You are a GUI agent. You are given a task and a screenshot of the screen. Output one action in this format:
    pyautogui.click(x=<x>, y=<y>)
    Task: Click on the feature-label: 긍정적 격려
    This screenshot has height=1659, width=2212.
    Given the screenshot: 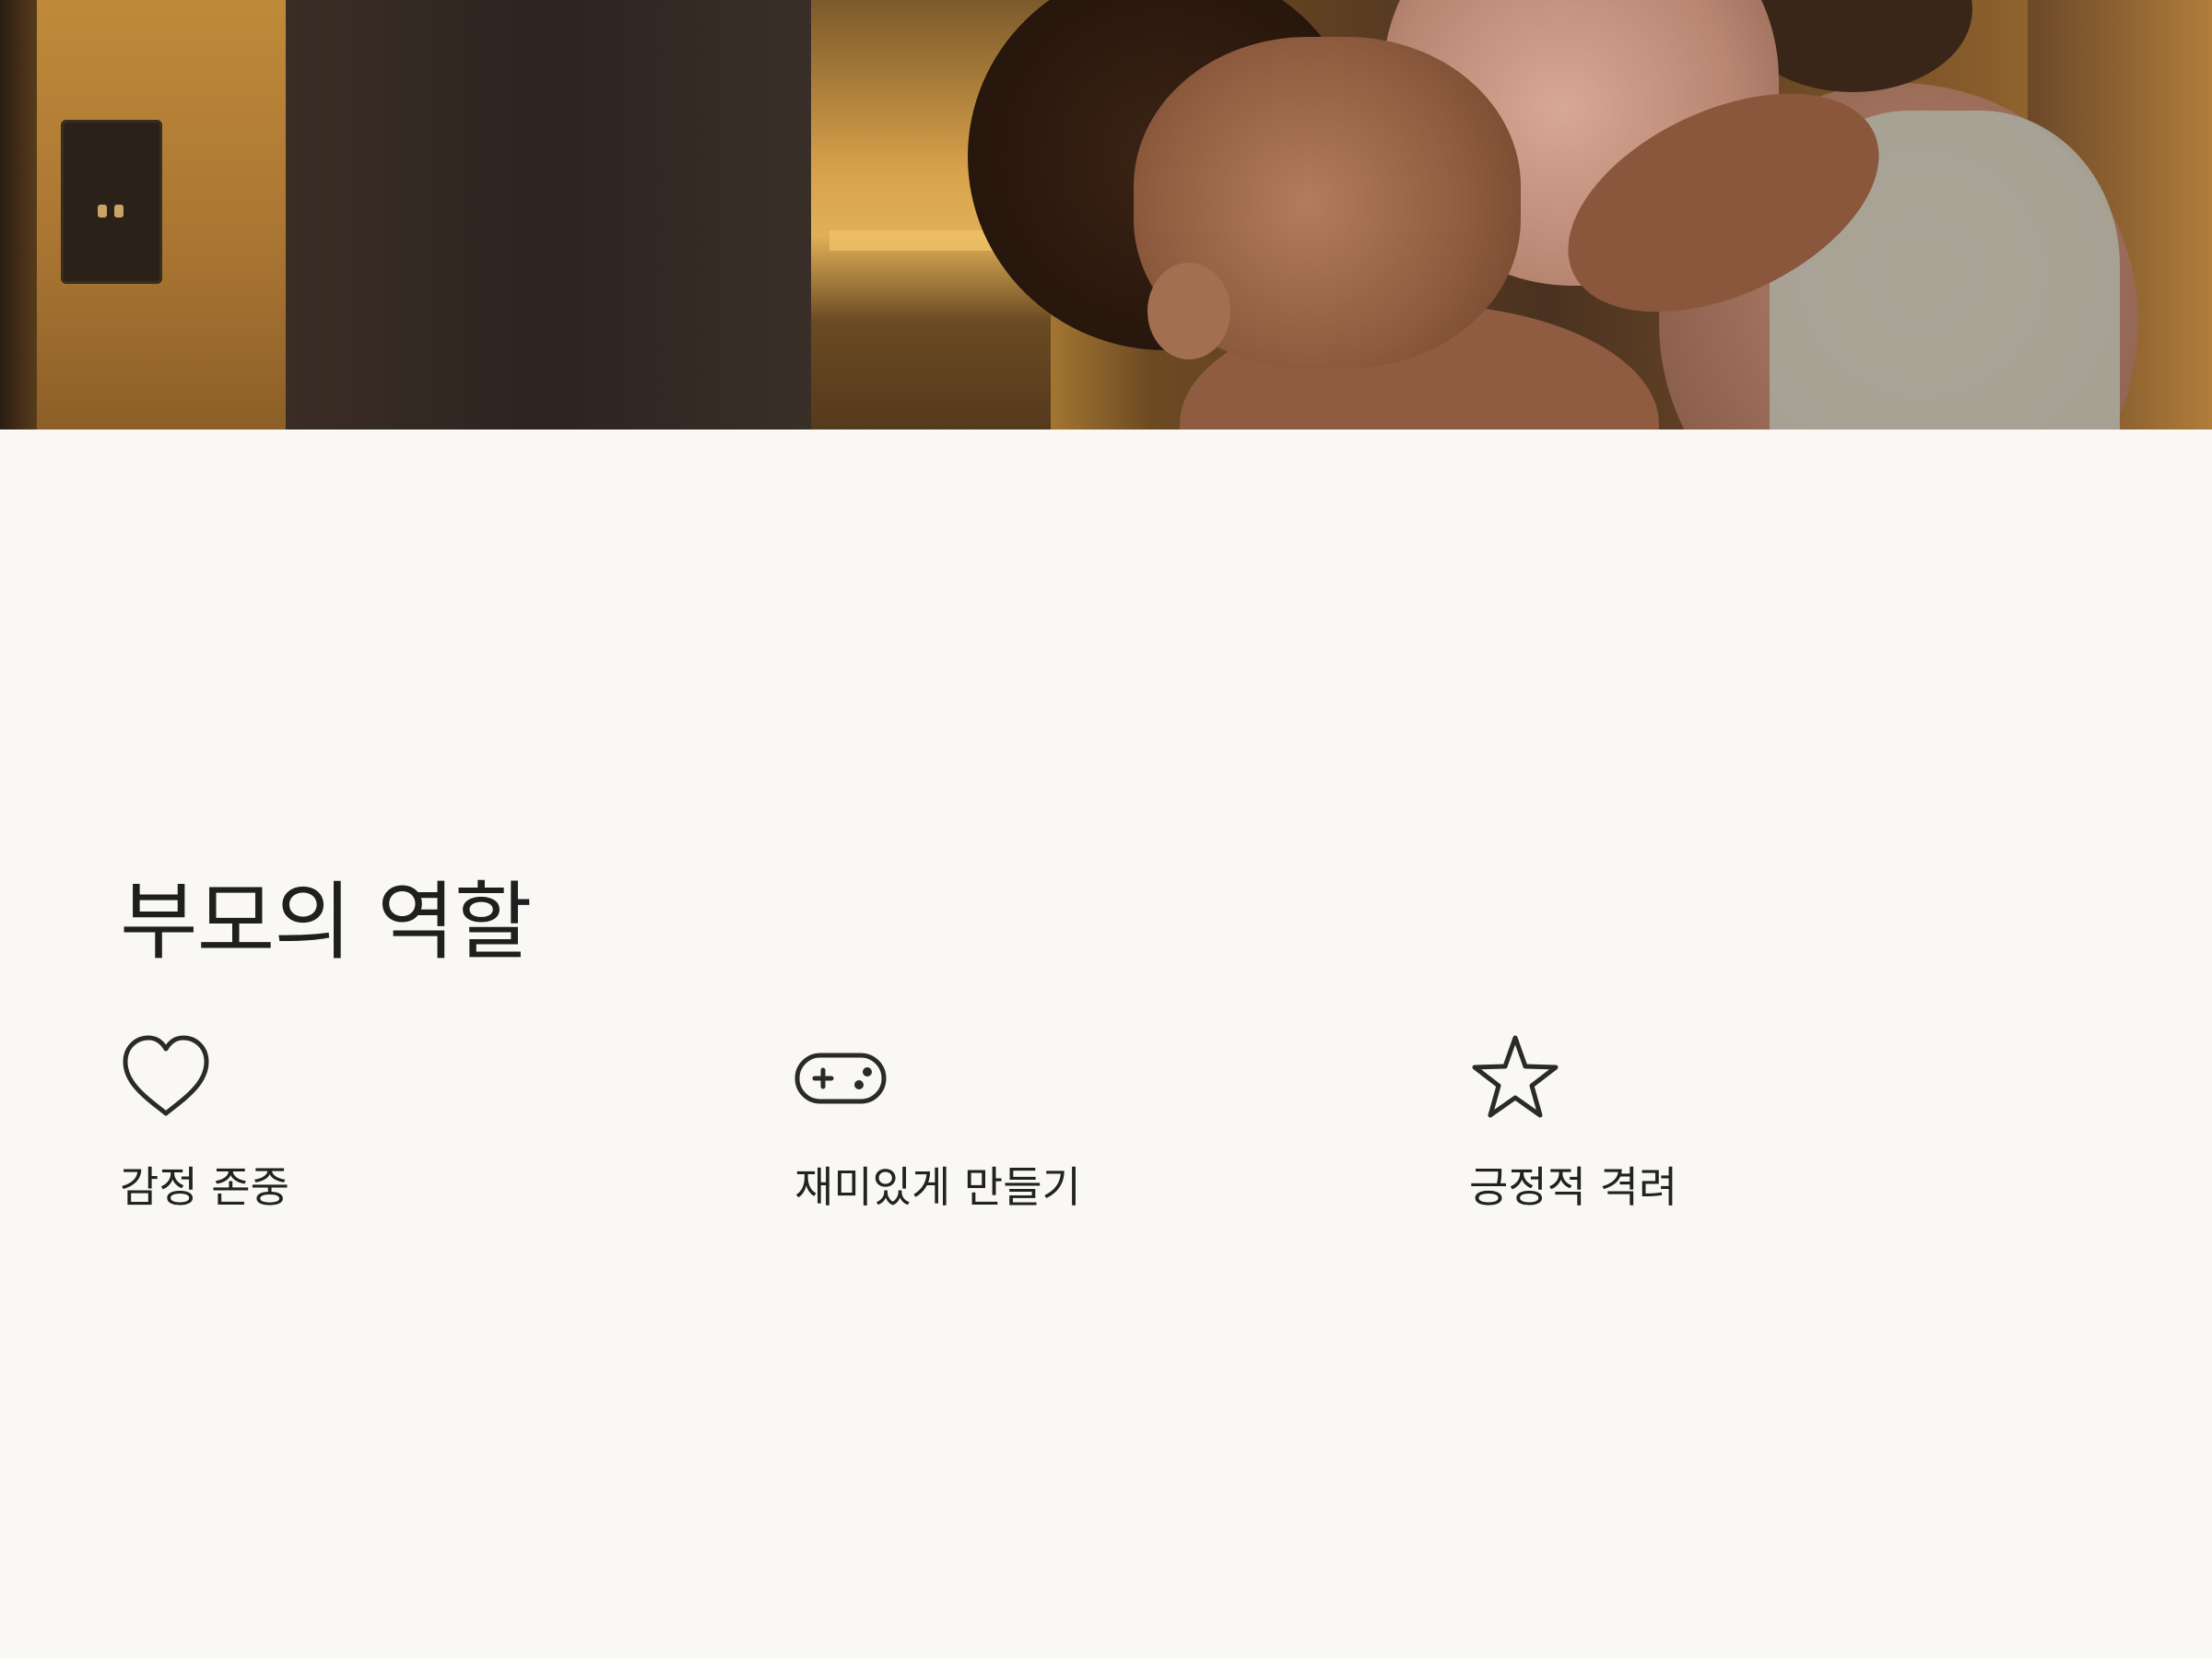 What is the action you would take?
    pyautogui.click(x=1573, y=1187)
    